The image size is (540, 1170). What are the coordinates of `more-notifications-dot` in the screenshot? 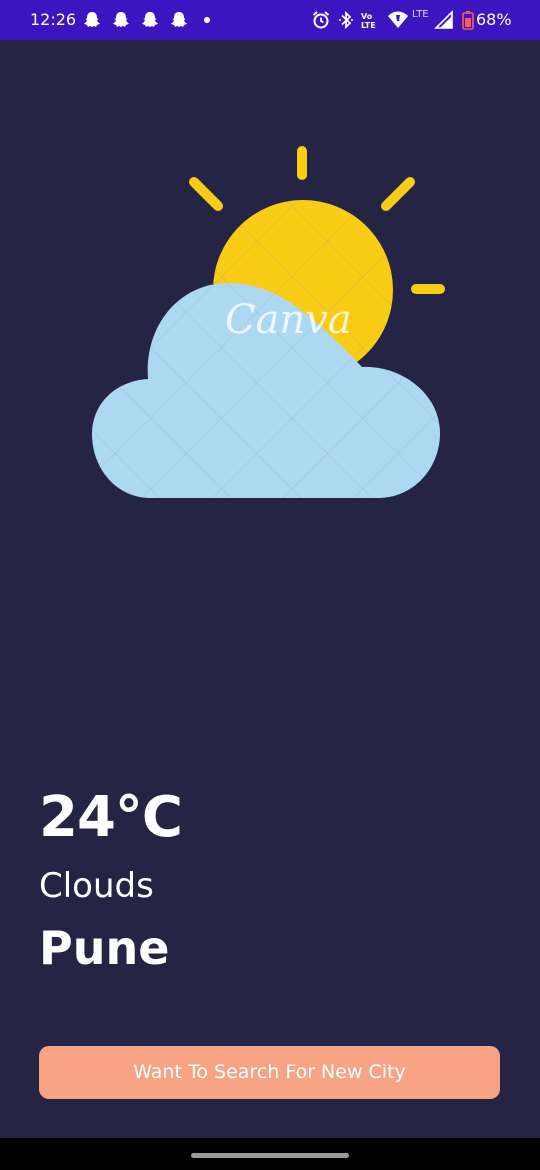 It's located at (207, 20).